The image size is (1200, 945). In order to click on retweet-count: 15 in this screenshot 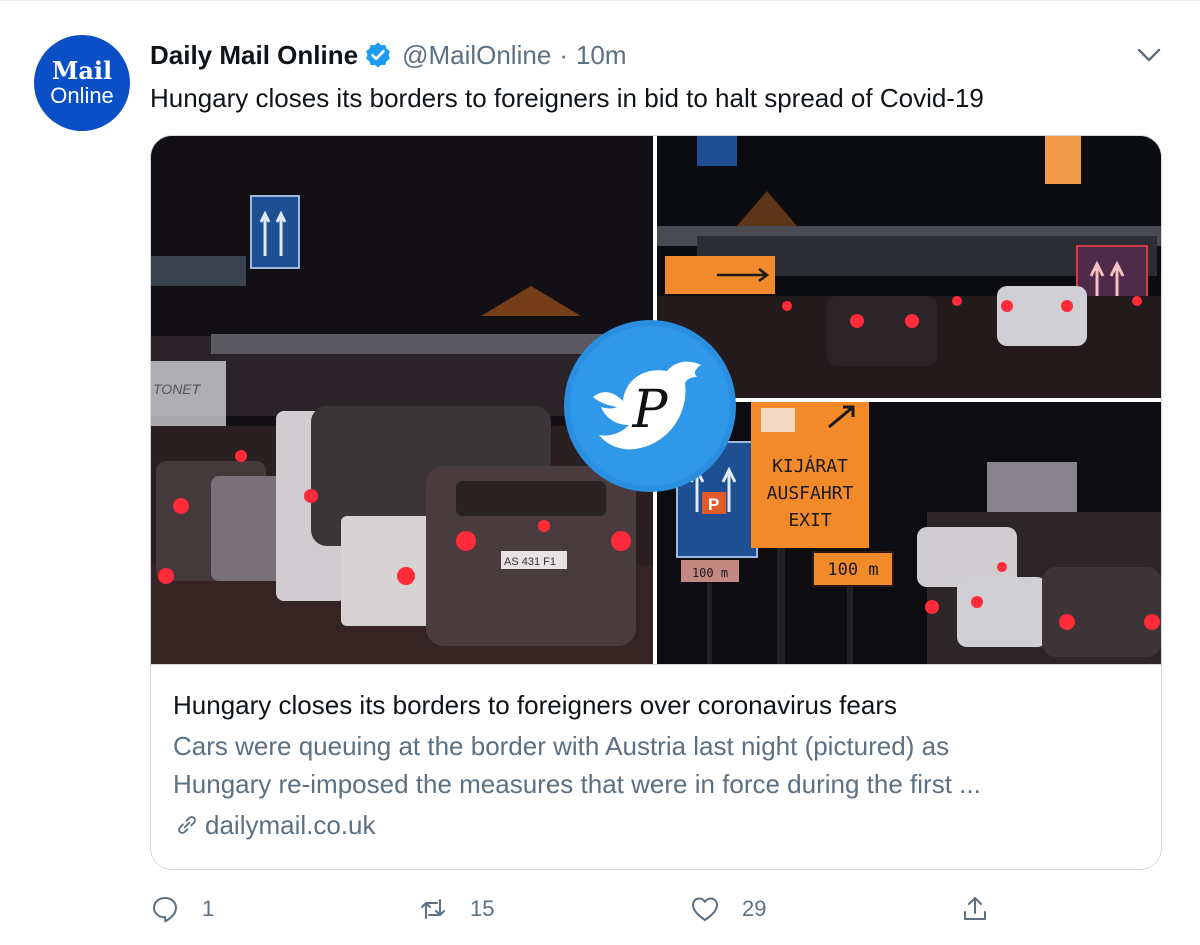, I will do `click(482, 908)`.